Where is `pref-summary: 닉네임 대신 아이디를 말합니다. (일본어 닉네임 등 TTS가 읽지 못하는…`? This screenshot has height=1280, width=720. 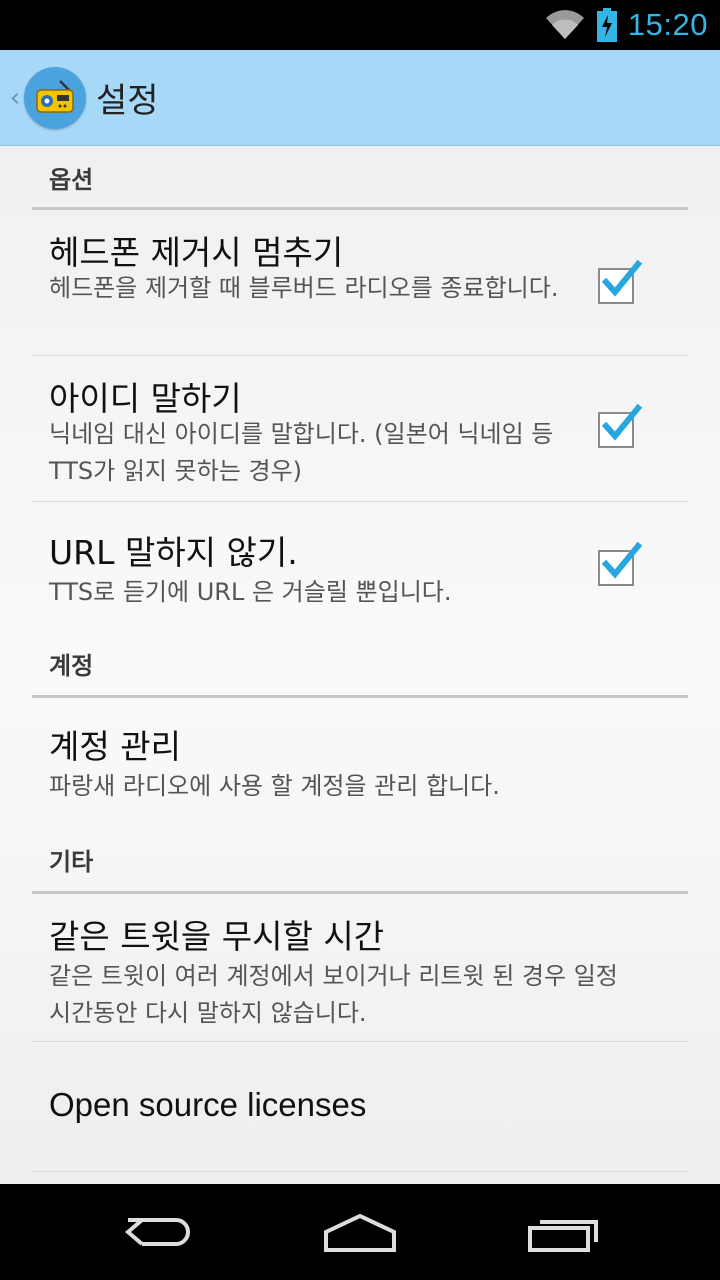 pref-summary: 닉네임 대신 아이디를 말합니다. (일본어 닉네임 등 TTS가 읽지 못하는… is located at coordinates (301, 452).